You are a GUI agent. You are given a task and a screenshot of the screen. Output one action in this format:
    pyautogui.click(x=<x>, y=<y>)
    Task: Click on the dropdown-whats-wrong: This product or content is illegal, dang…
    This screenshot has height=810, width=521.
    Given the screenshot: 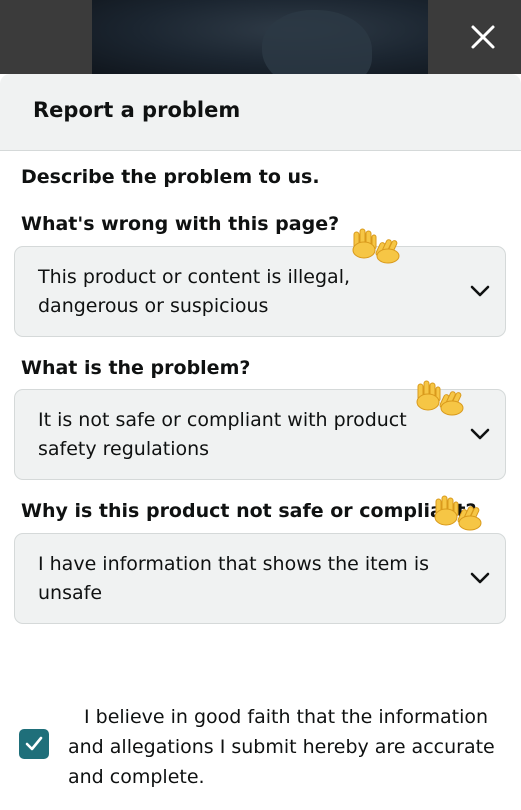 What is the action you would take?
    pyautogui.click(x=260, y=291)
    